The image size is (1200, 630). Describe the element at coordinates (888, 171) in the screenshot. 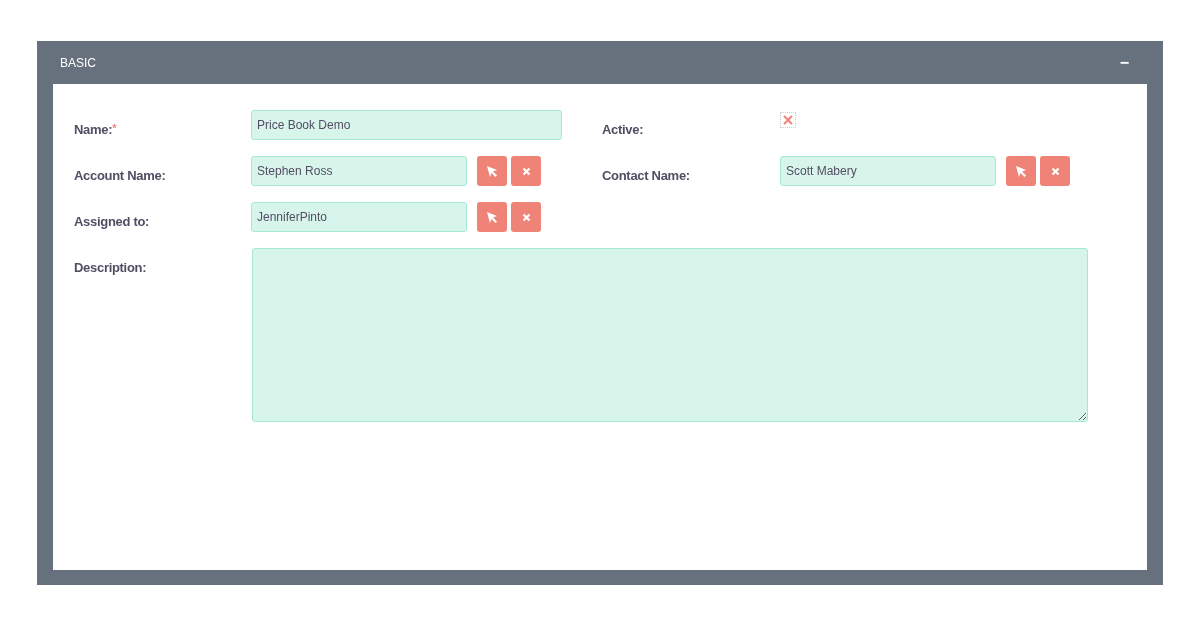

I see `relate-input: Scott Mabery` at that location.